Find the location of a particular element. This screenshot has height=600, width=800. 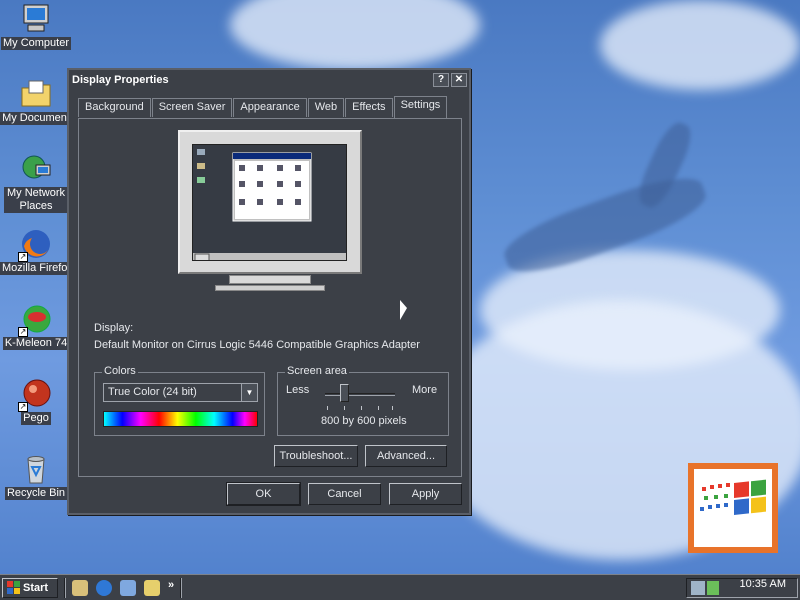

display-label: Display: is located at coordinates (114, 328).